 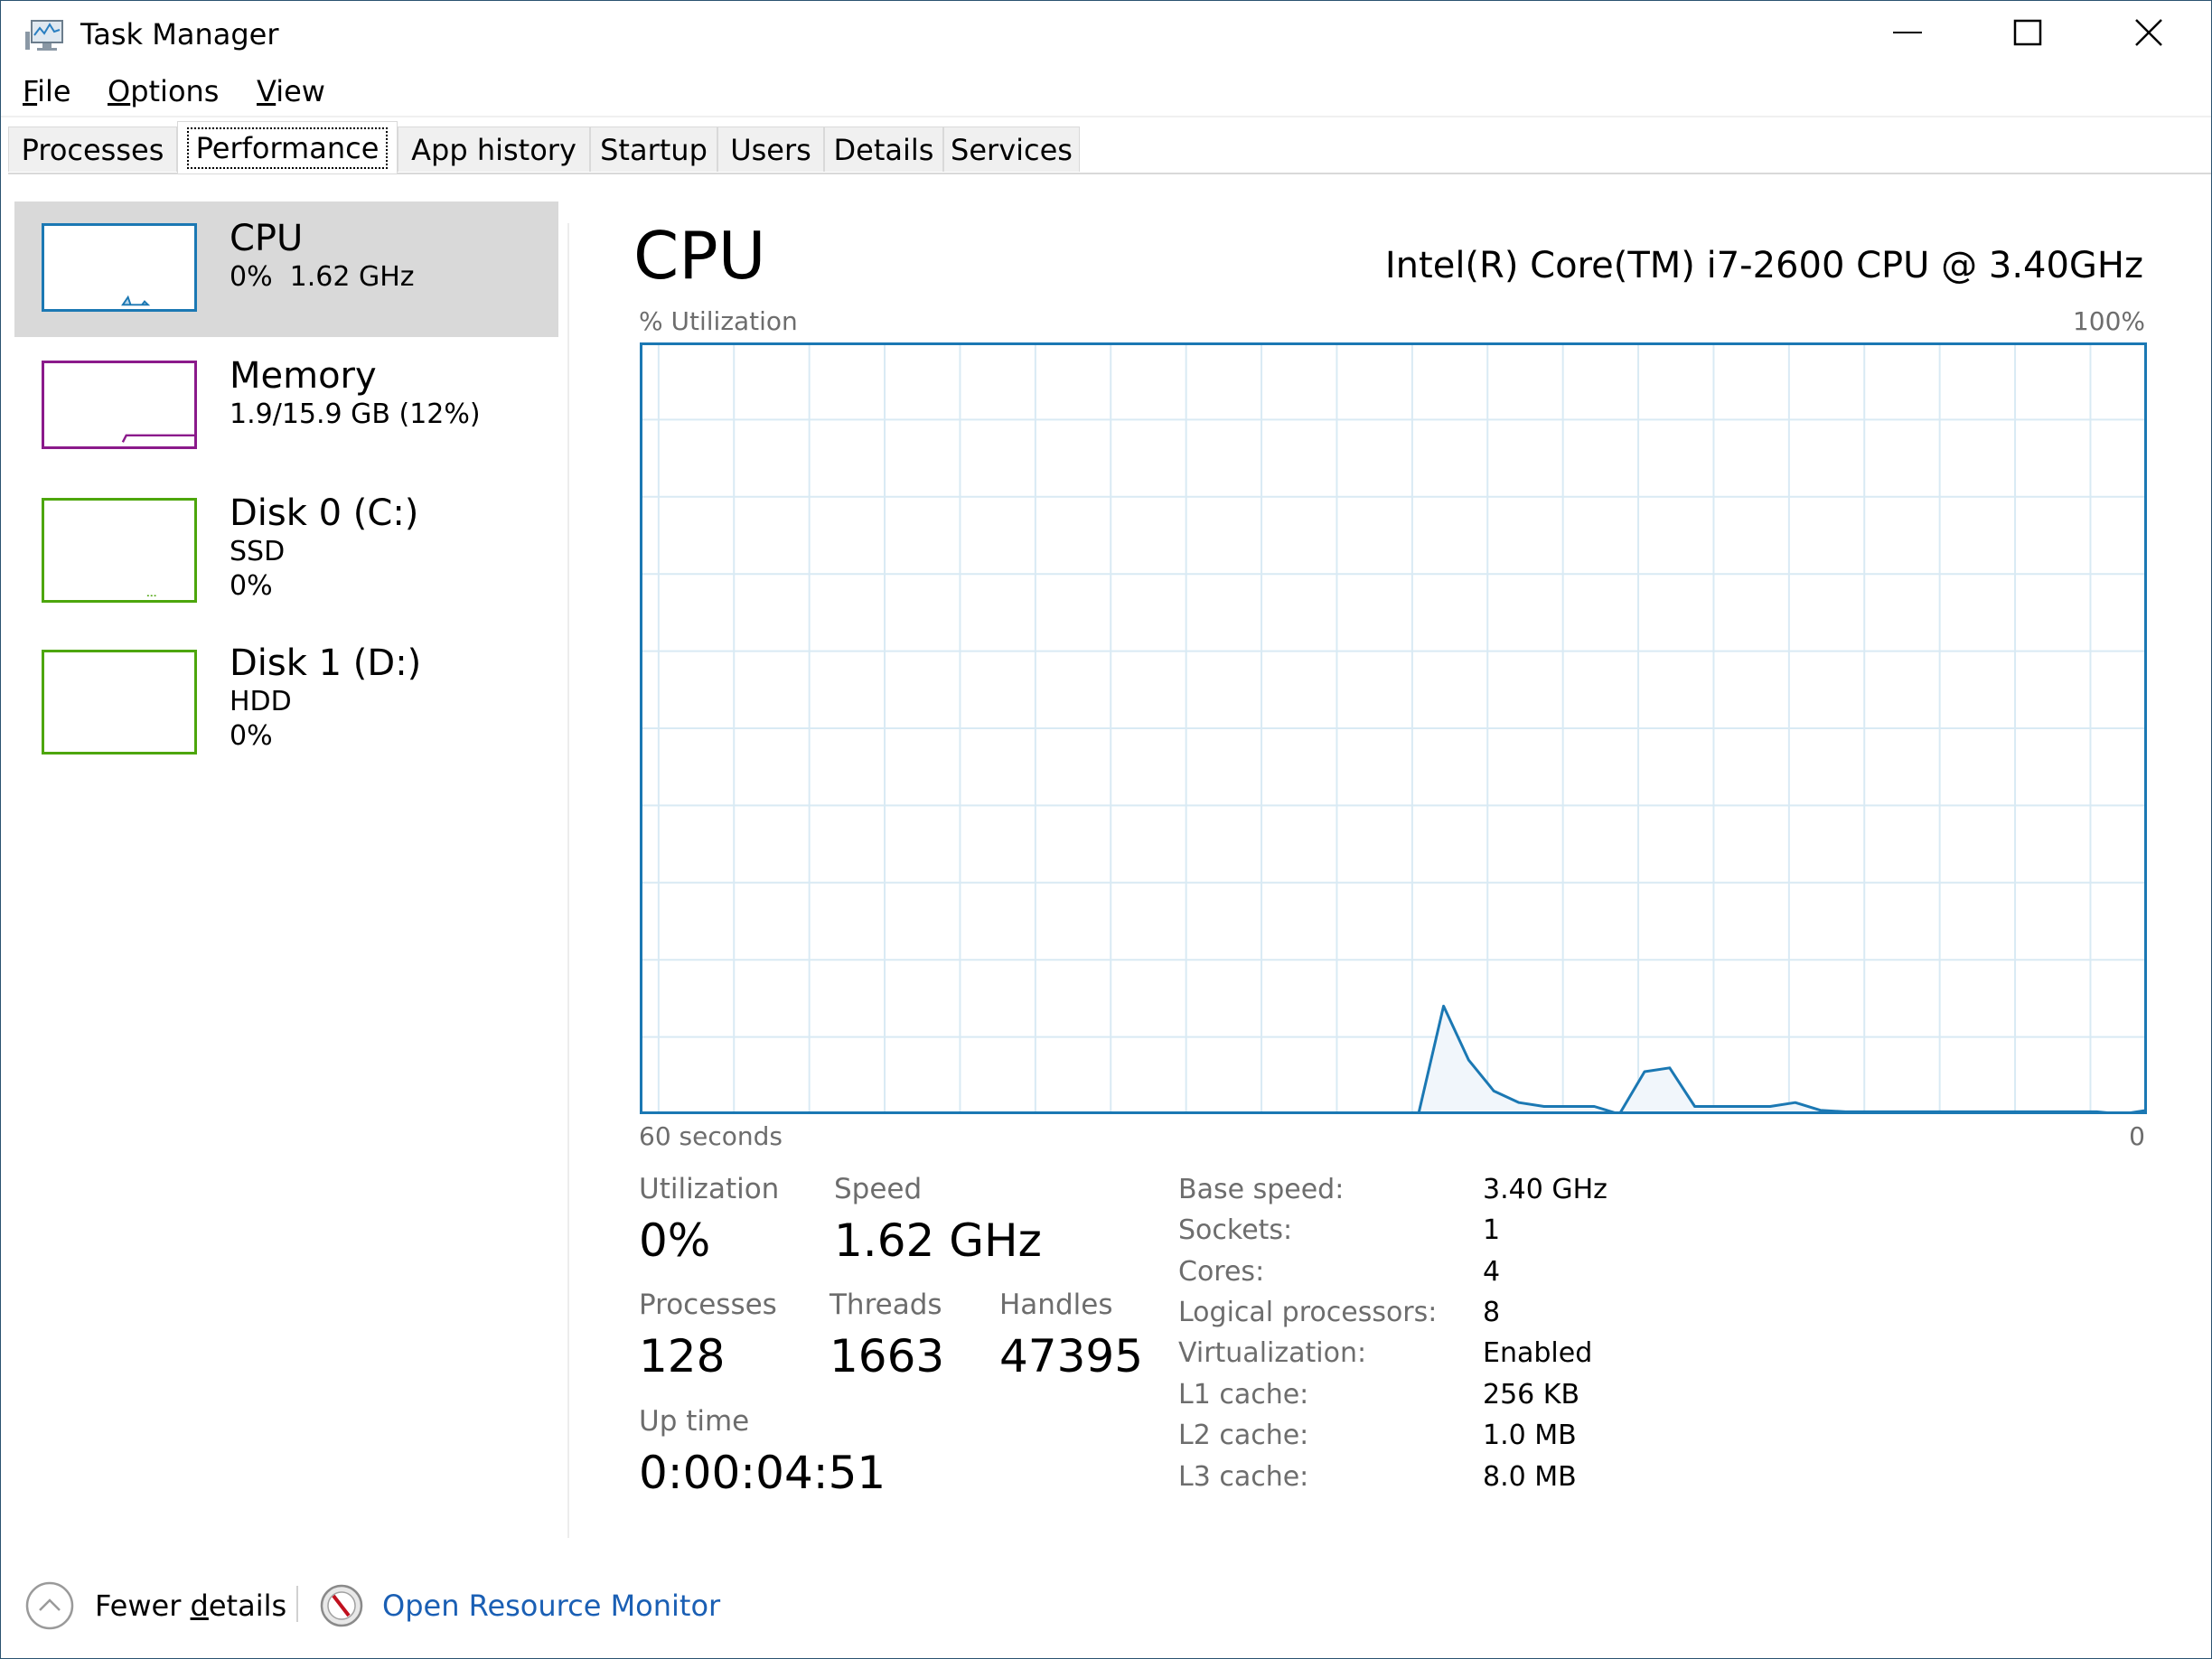 What do you see at coordinates (1531, 1395) in the screenshot?
I see `info-value-l1-cache: 256 KB` at bounding box center [1531, 1395].